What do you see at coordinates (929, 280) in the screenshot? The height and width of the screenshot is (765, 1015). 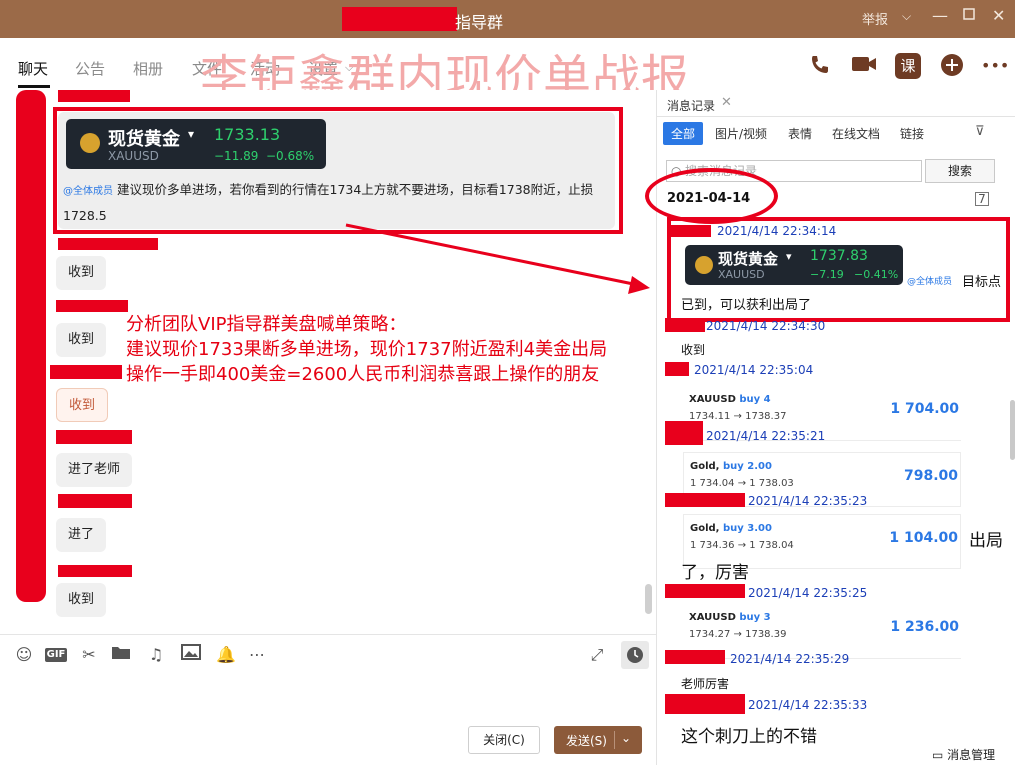 I see `mention-all: @全体成员` at bounding box center [929, 280].